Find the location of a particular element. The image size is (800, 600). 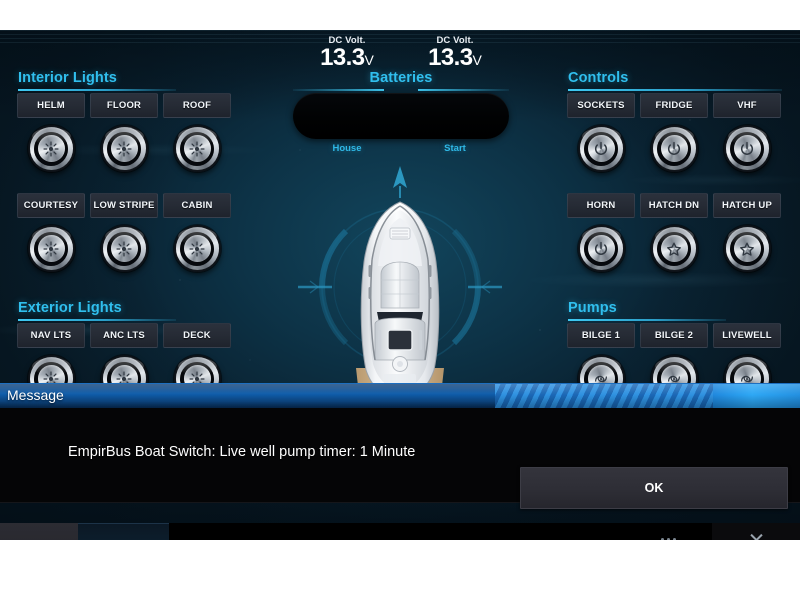

title-bar-gloss is located at coordinates (400, 396).